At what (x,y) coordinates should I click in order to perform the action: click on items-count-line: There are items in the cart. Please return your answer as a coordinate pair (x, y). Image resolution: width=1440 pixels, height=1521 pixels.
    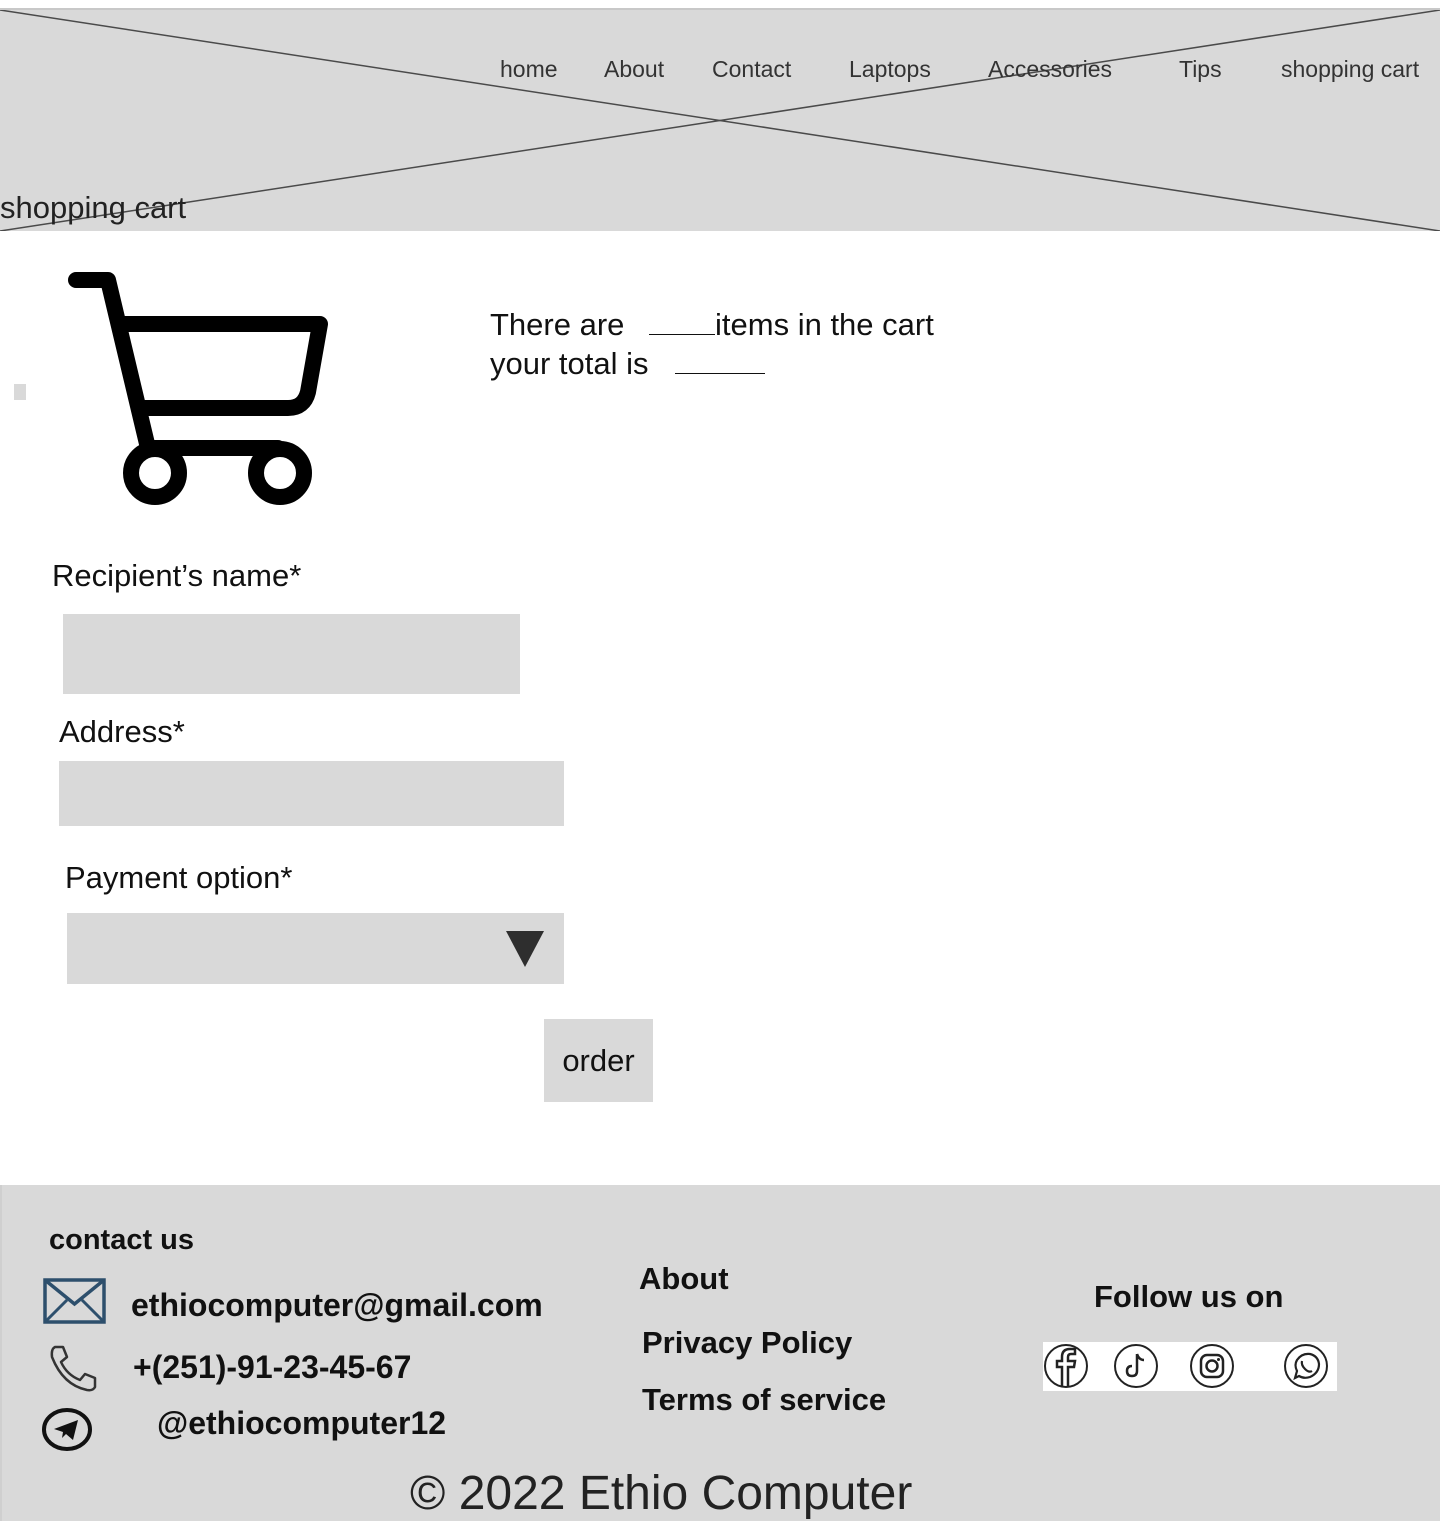
    Looking at the image, I should click on (712, 324).